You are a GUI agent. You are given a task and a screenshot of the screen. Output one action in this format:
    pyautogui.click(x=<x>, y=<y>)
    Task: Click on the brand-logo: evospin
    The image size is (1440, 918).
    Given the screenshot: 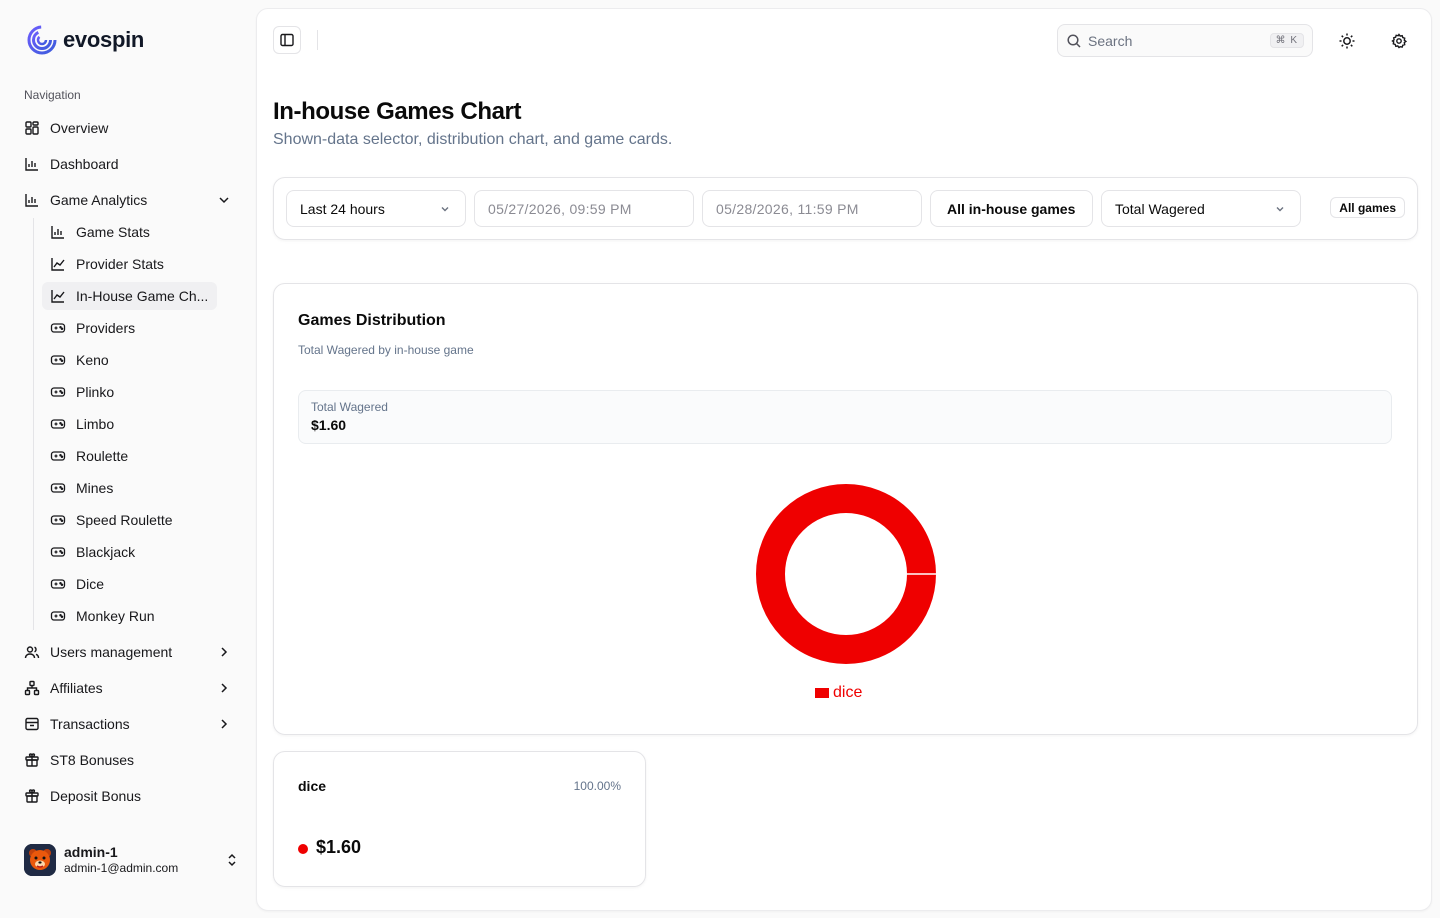 What is the action you would take?
    pyautogui.click(x=85, y=40)
    